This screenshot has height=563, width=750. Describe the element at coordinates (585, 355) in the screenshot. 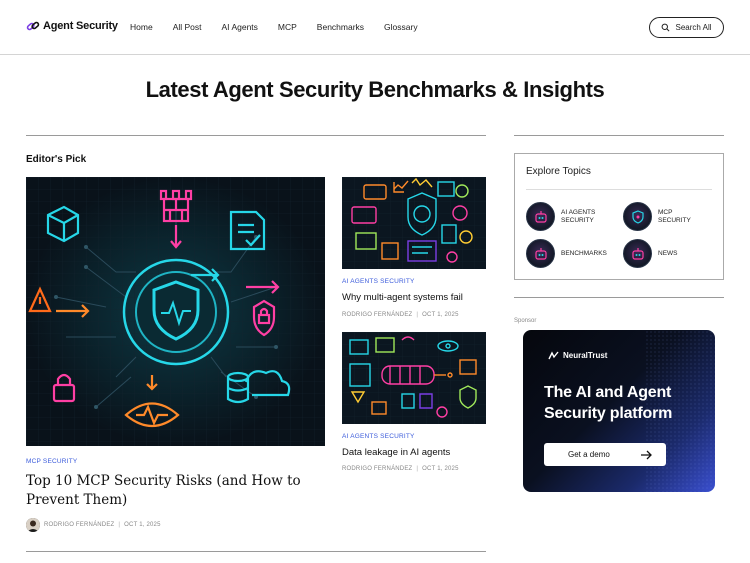

I see `ad-brand-name: NeuralTrust` at that location.